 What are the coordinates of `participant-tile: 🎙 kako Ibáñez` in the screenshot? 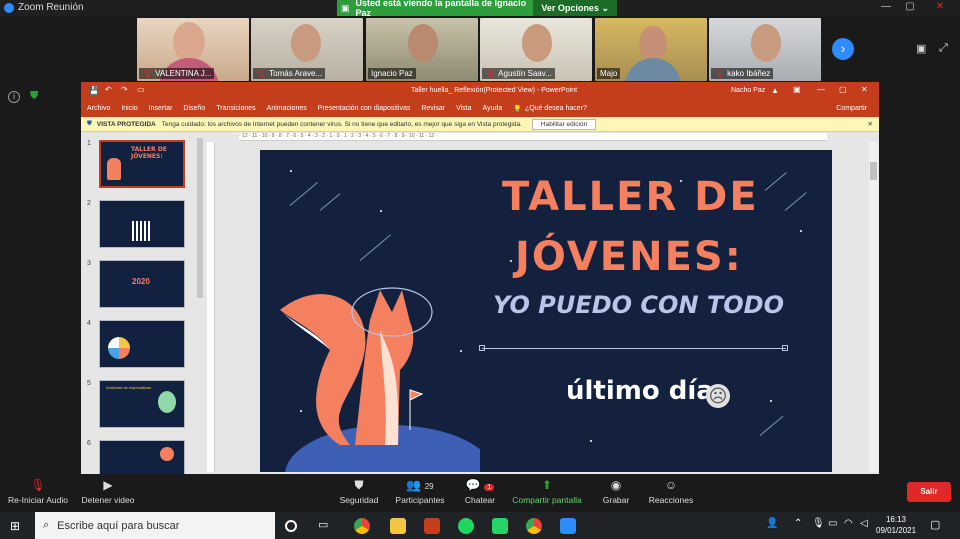 It's located at (765, 49).